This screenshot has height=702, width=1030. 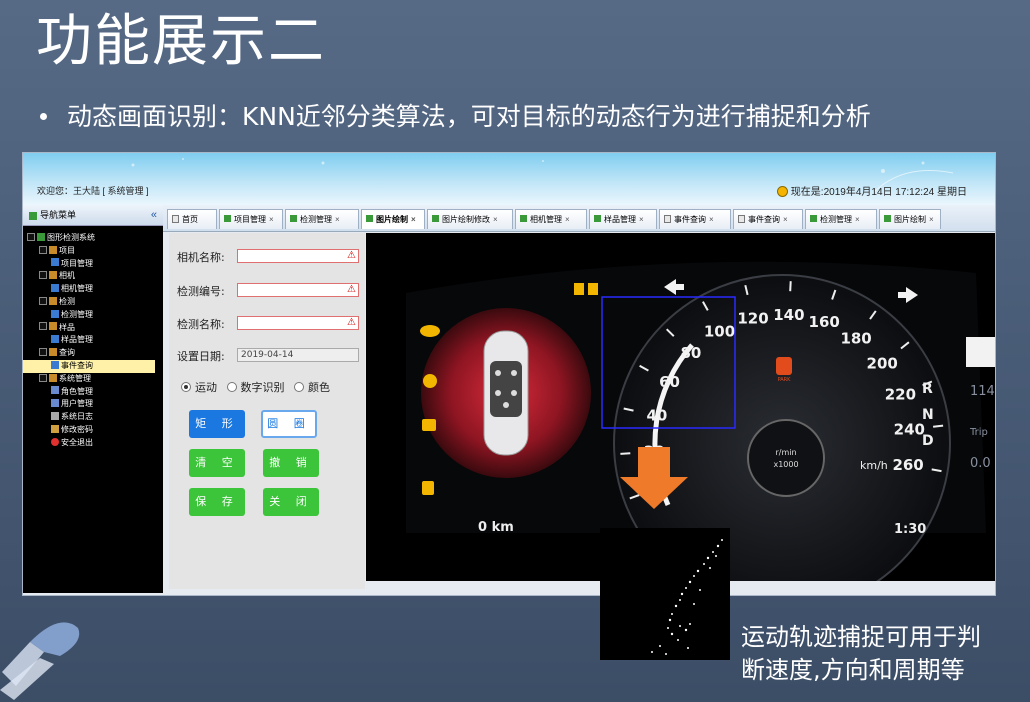 What do you see at coordinates (201, 257) in the screenshot?
I see `camera-name-label: 相机名称:` at bounding box center [201, 257].